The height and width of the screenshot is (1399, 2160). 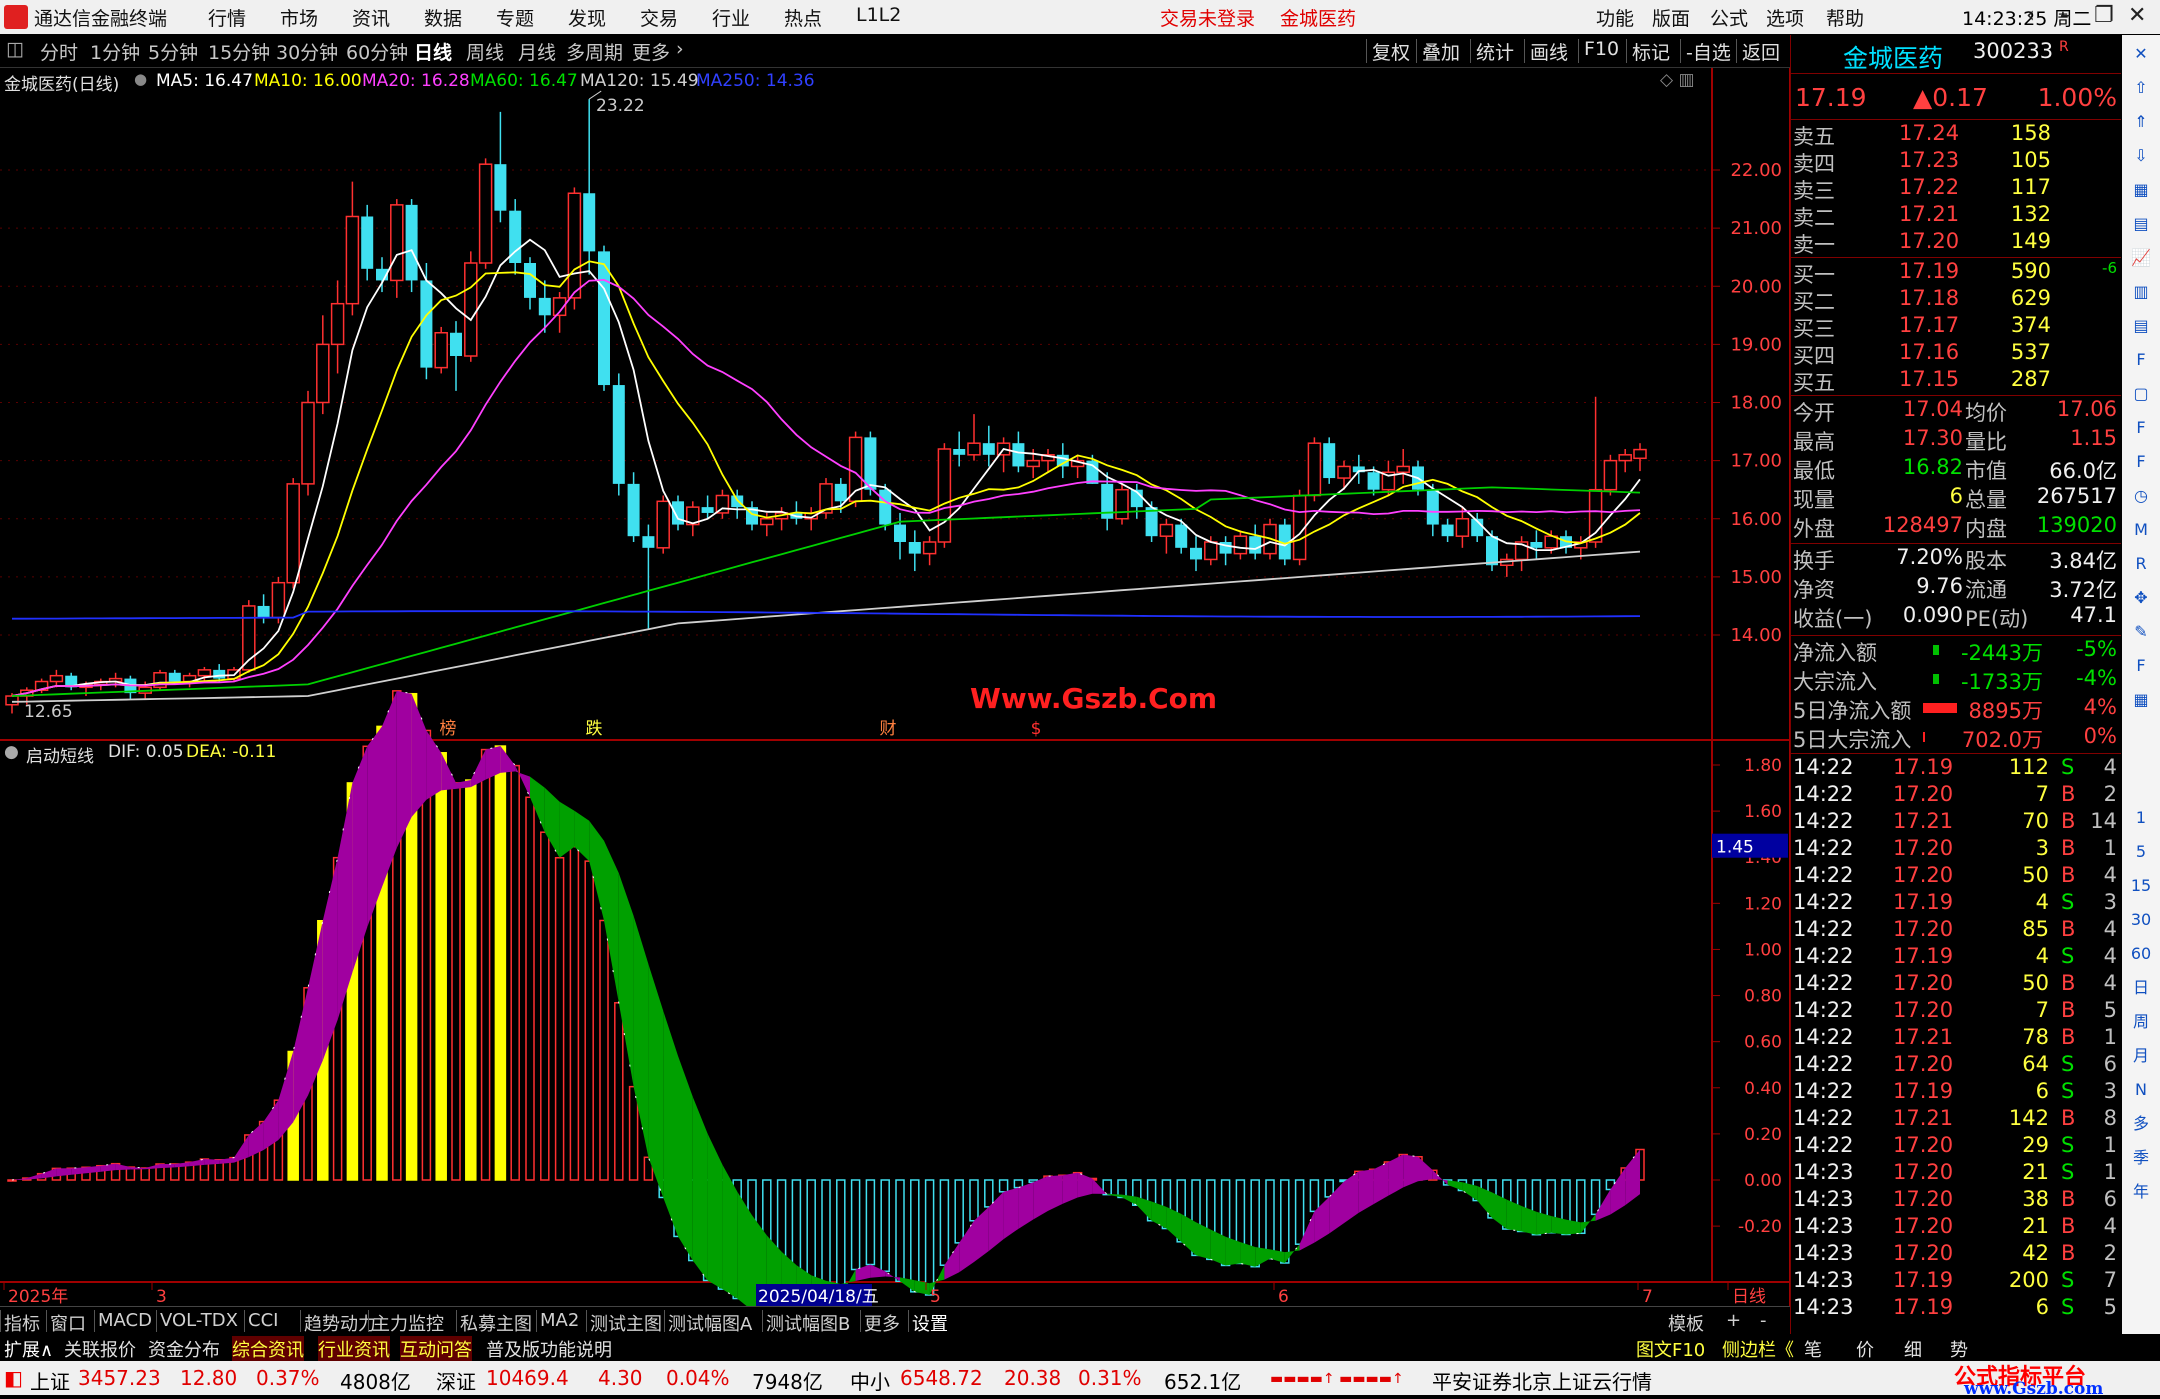 I want to click on bottom-tab-9: 测试主图, so click(x=626, y=1323).